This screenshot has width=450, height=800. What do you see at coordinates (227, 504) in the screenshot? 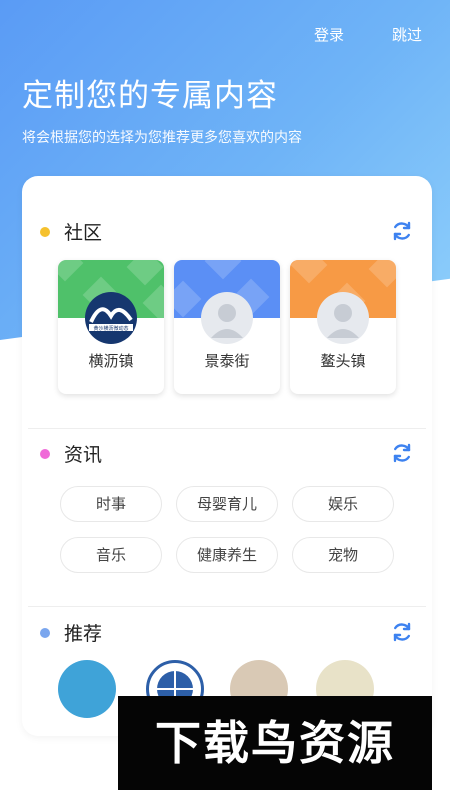
I see `tag-parenting: 母婴育儿` at bounding box center [227, 504].